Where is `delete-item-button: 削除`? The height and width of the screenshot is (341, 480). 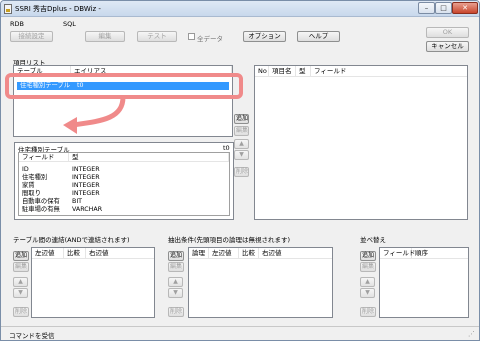 delete-item-button: 削除 is located at coordinates (241, 172).